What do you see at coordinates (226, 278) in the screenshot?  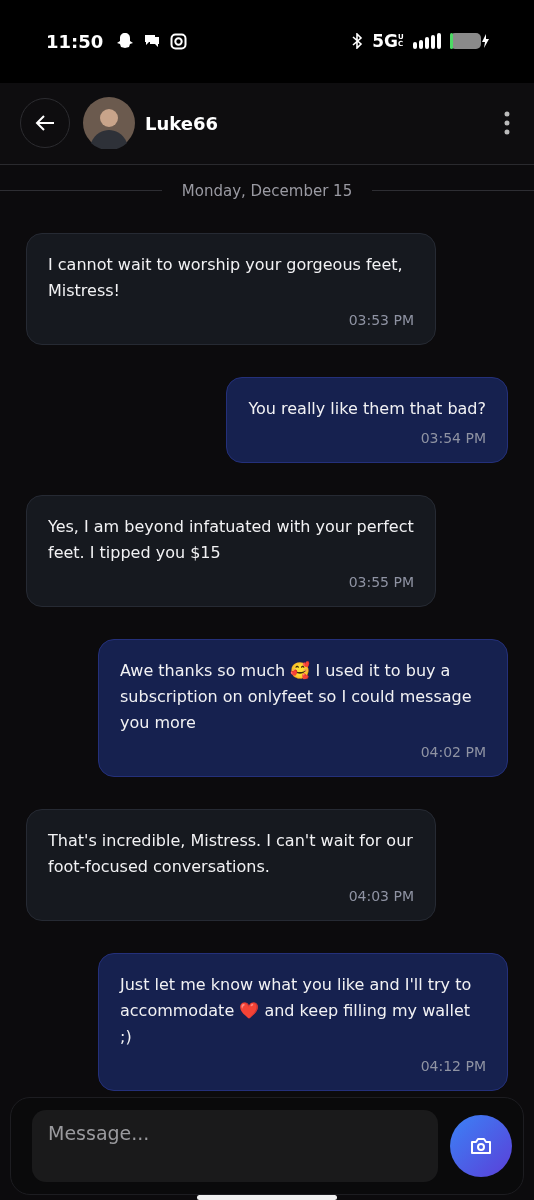 I see `message-text: I cannot wait to worship your gorgeous feet, Mistress!` at bounding box center [226, 278].